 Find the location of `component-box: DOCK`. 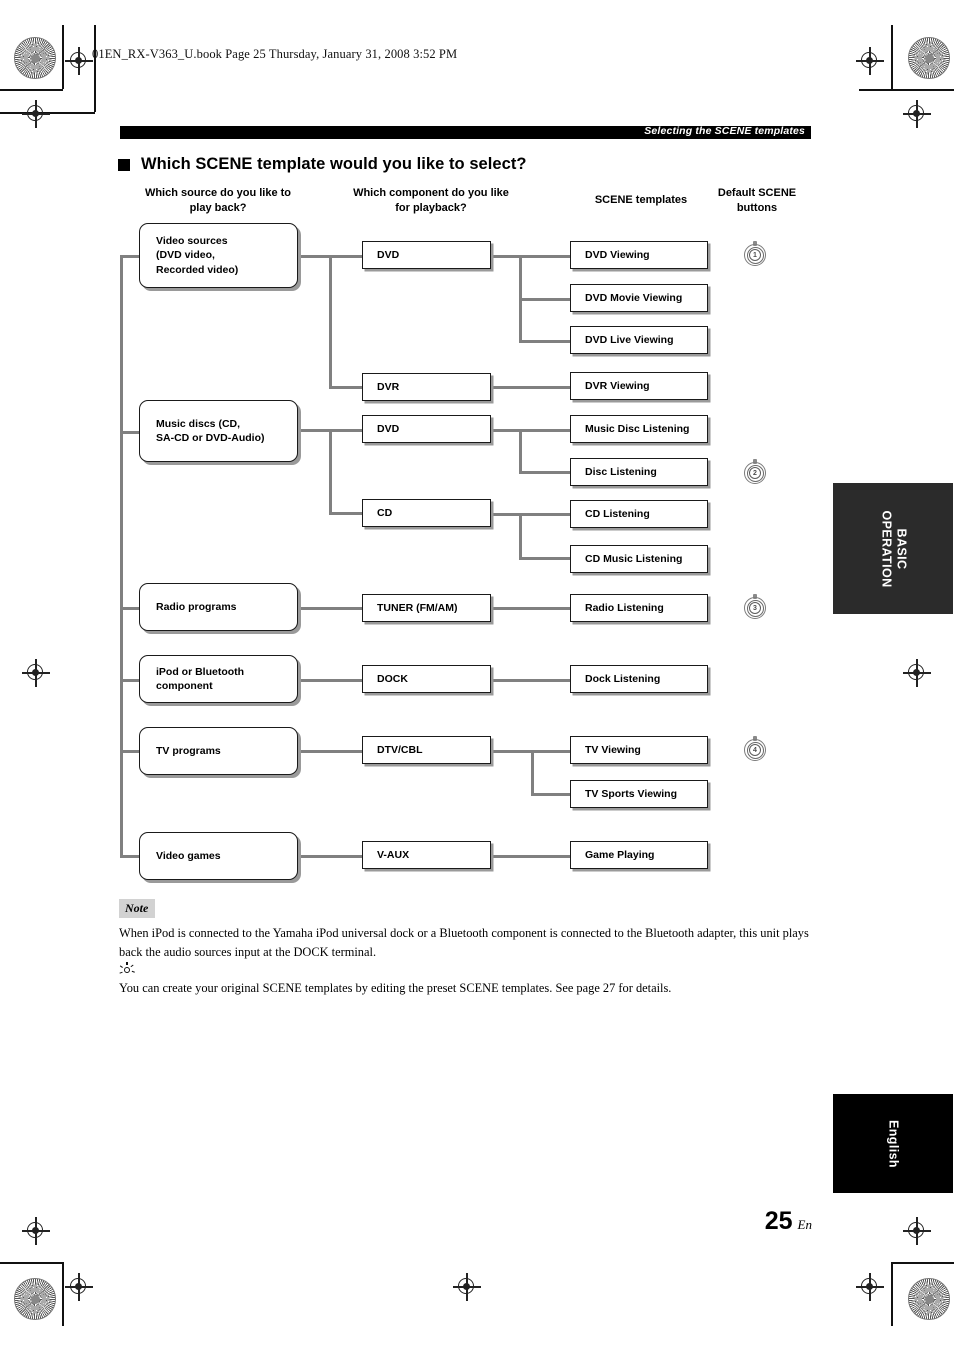

component-box: DOCK is located at coordinates (426, 679).